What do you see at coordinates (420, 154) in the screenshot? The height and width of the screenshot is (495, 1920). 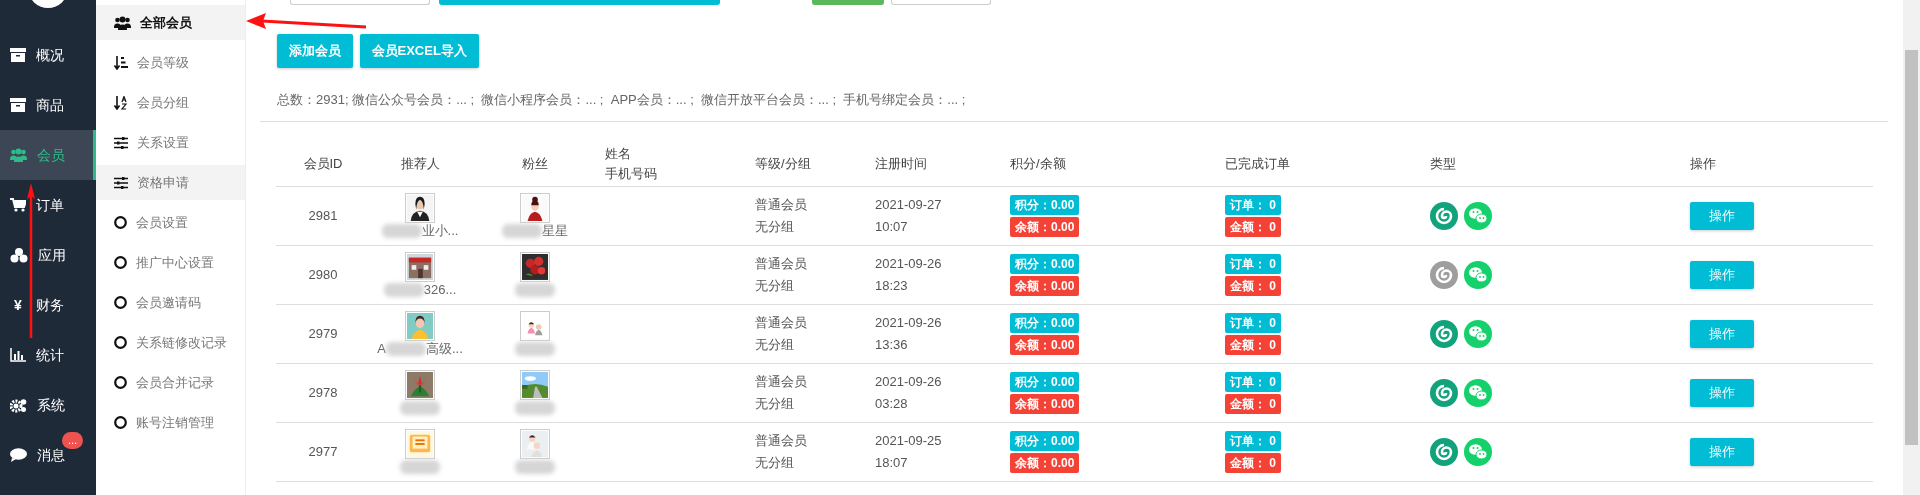 I see `column-header: 推荐人` at bounding box center [420, 154].